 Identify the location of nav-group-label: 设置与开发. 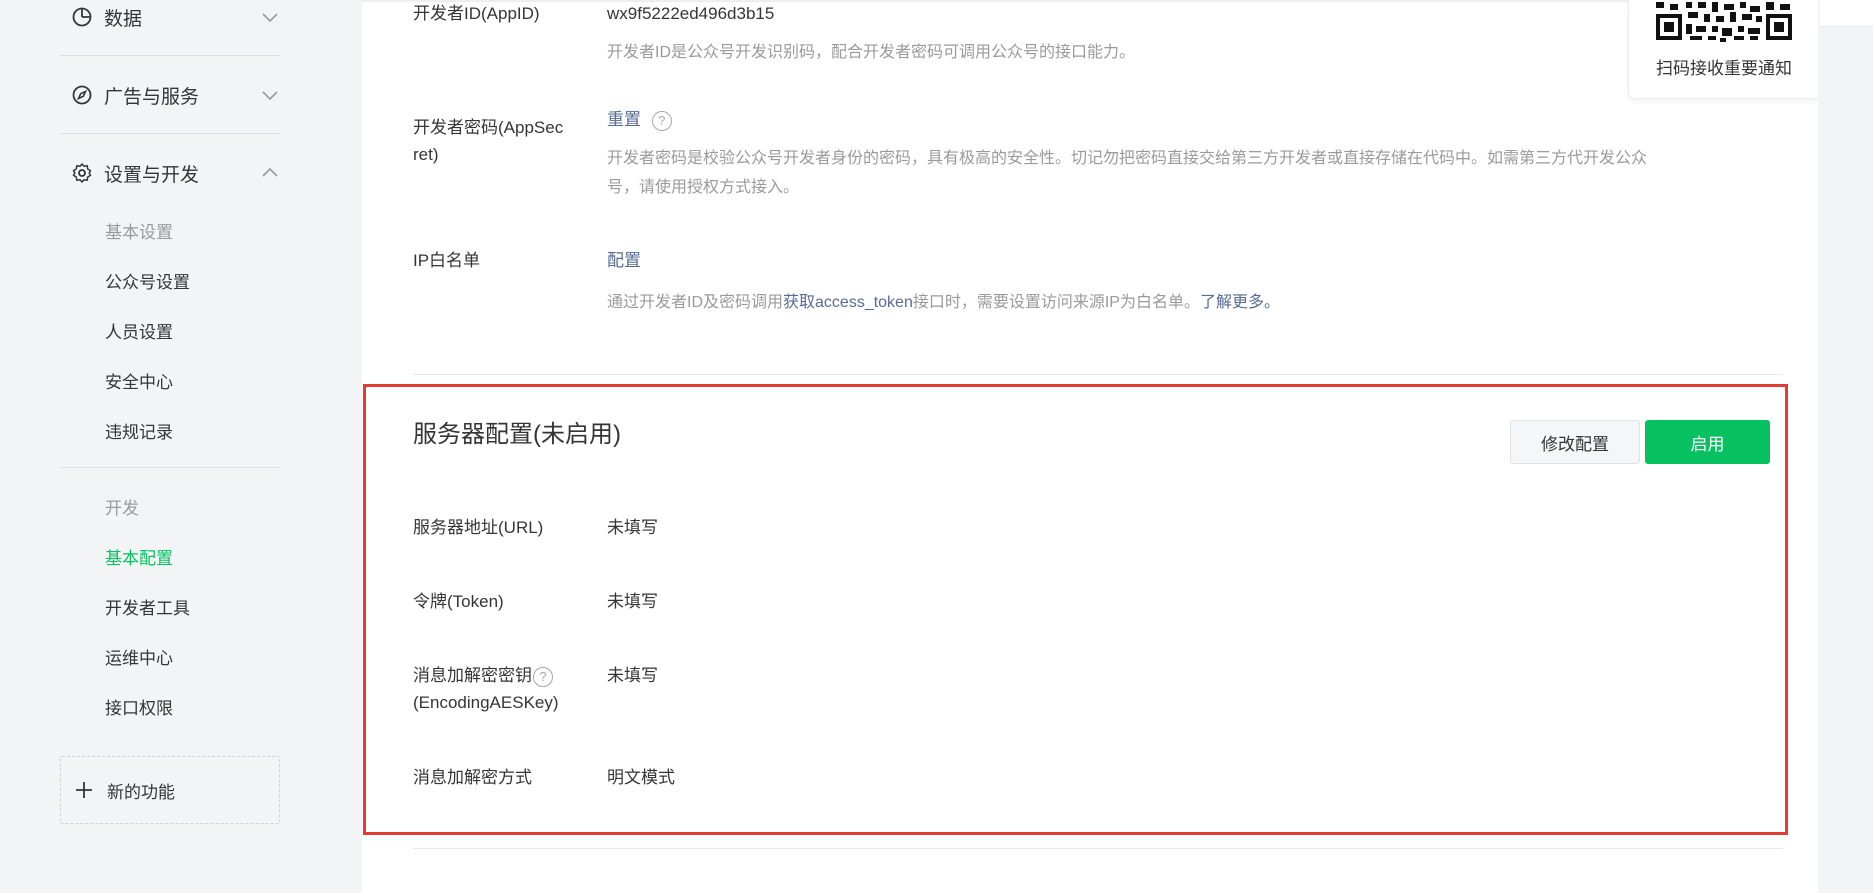
(152, 175).